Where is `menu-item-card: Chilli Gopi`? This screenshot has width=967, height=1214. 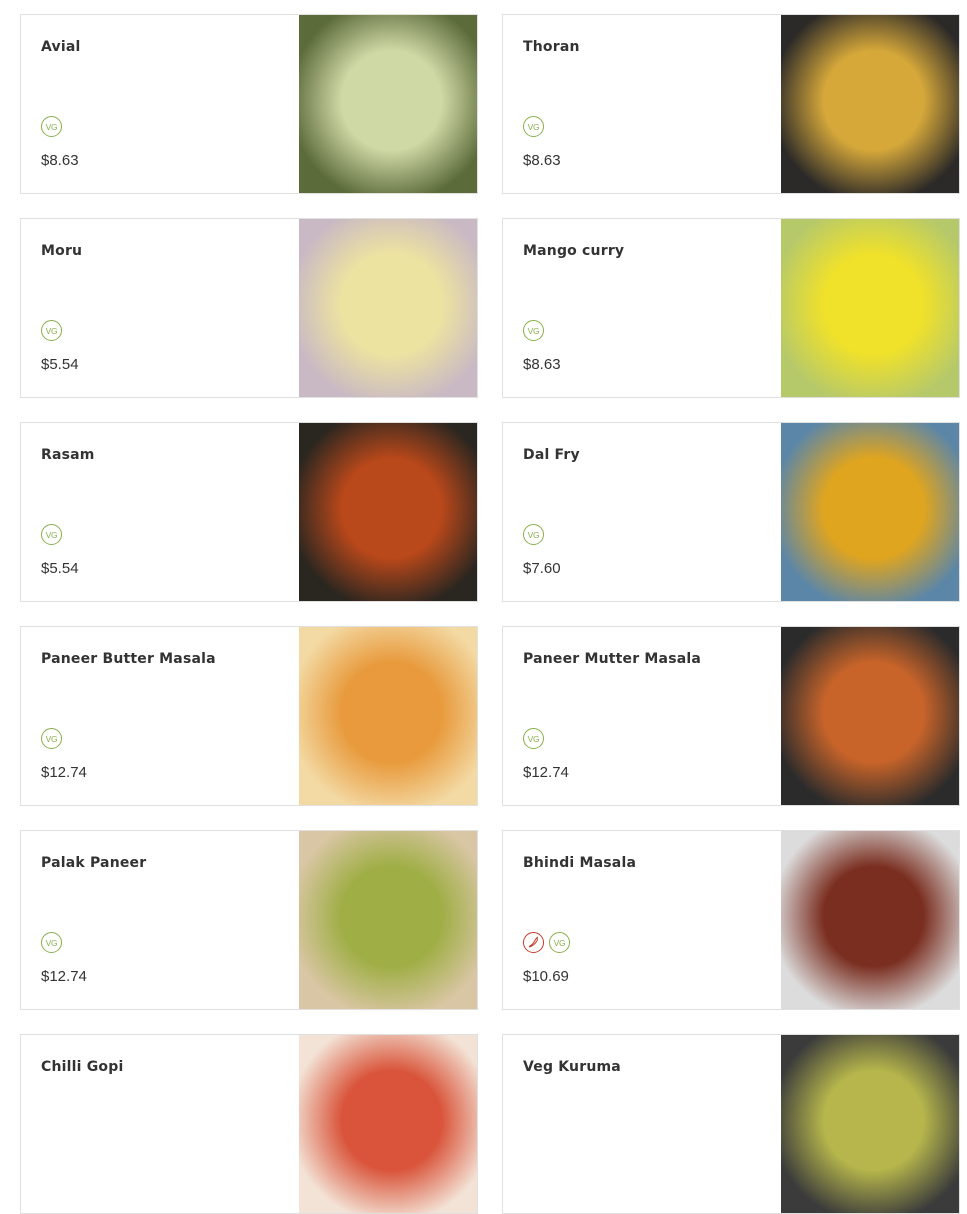
menu-item-card: Chilli Gopi is located at coordinates (249, 1124).